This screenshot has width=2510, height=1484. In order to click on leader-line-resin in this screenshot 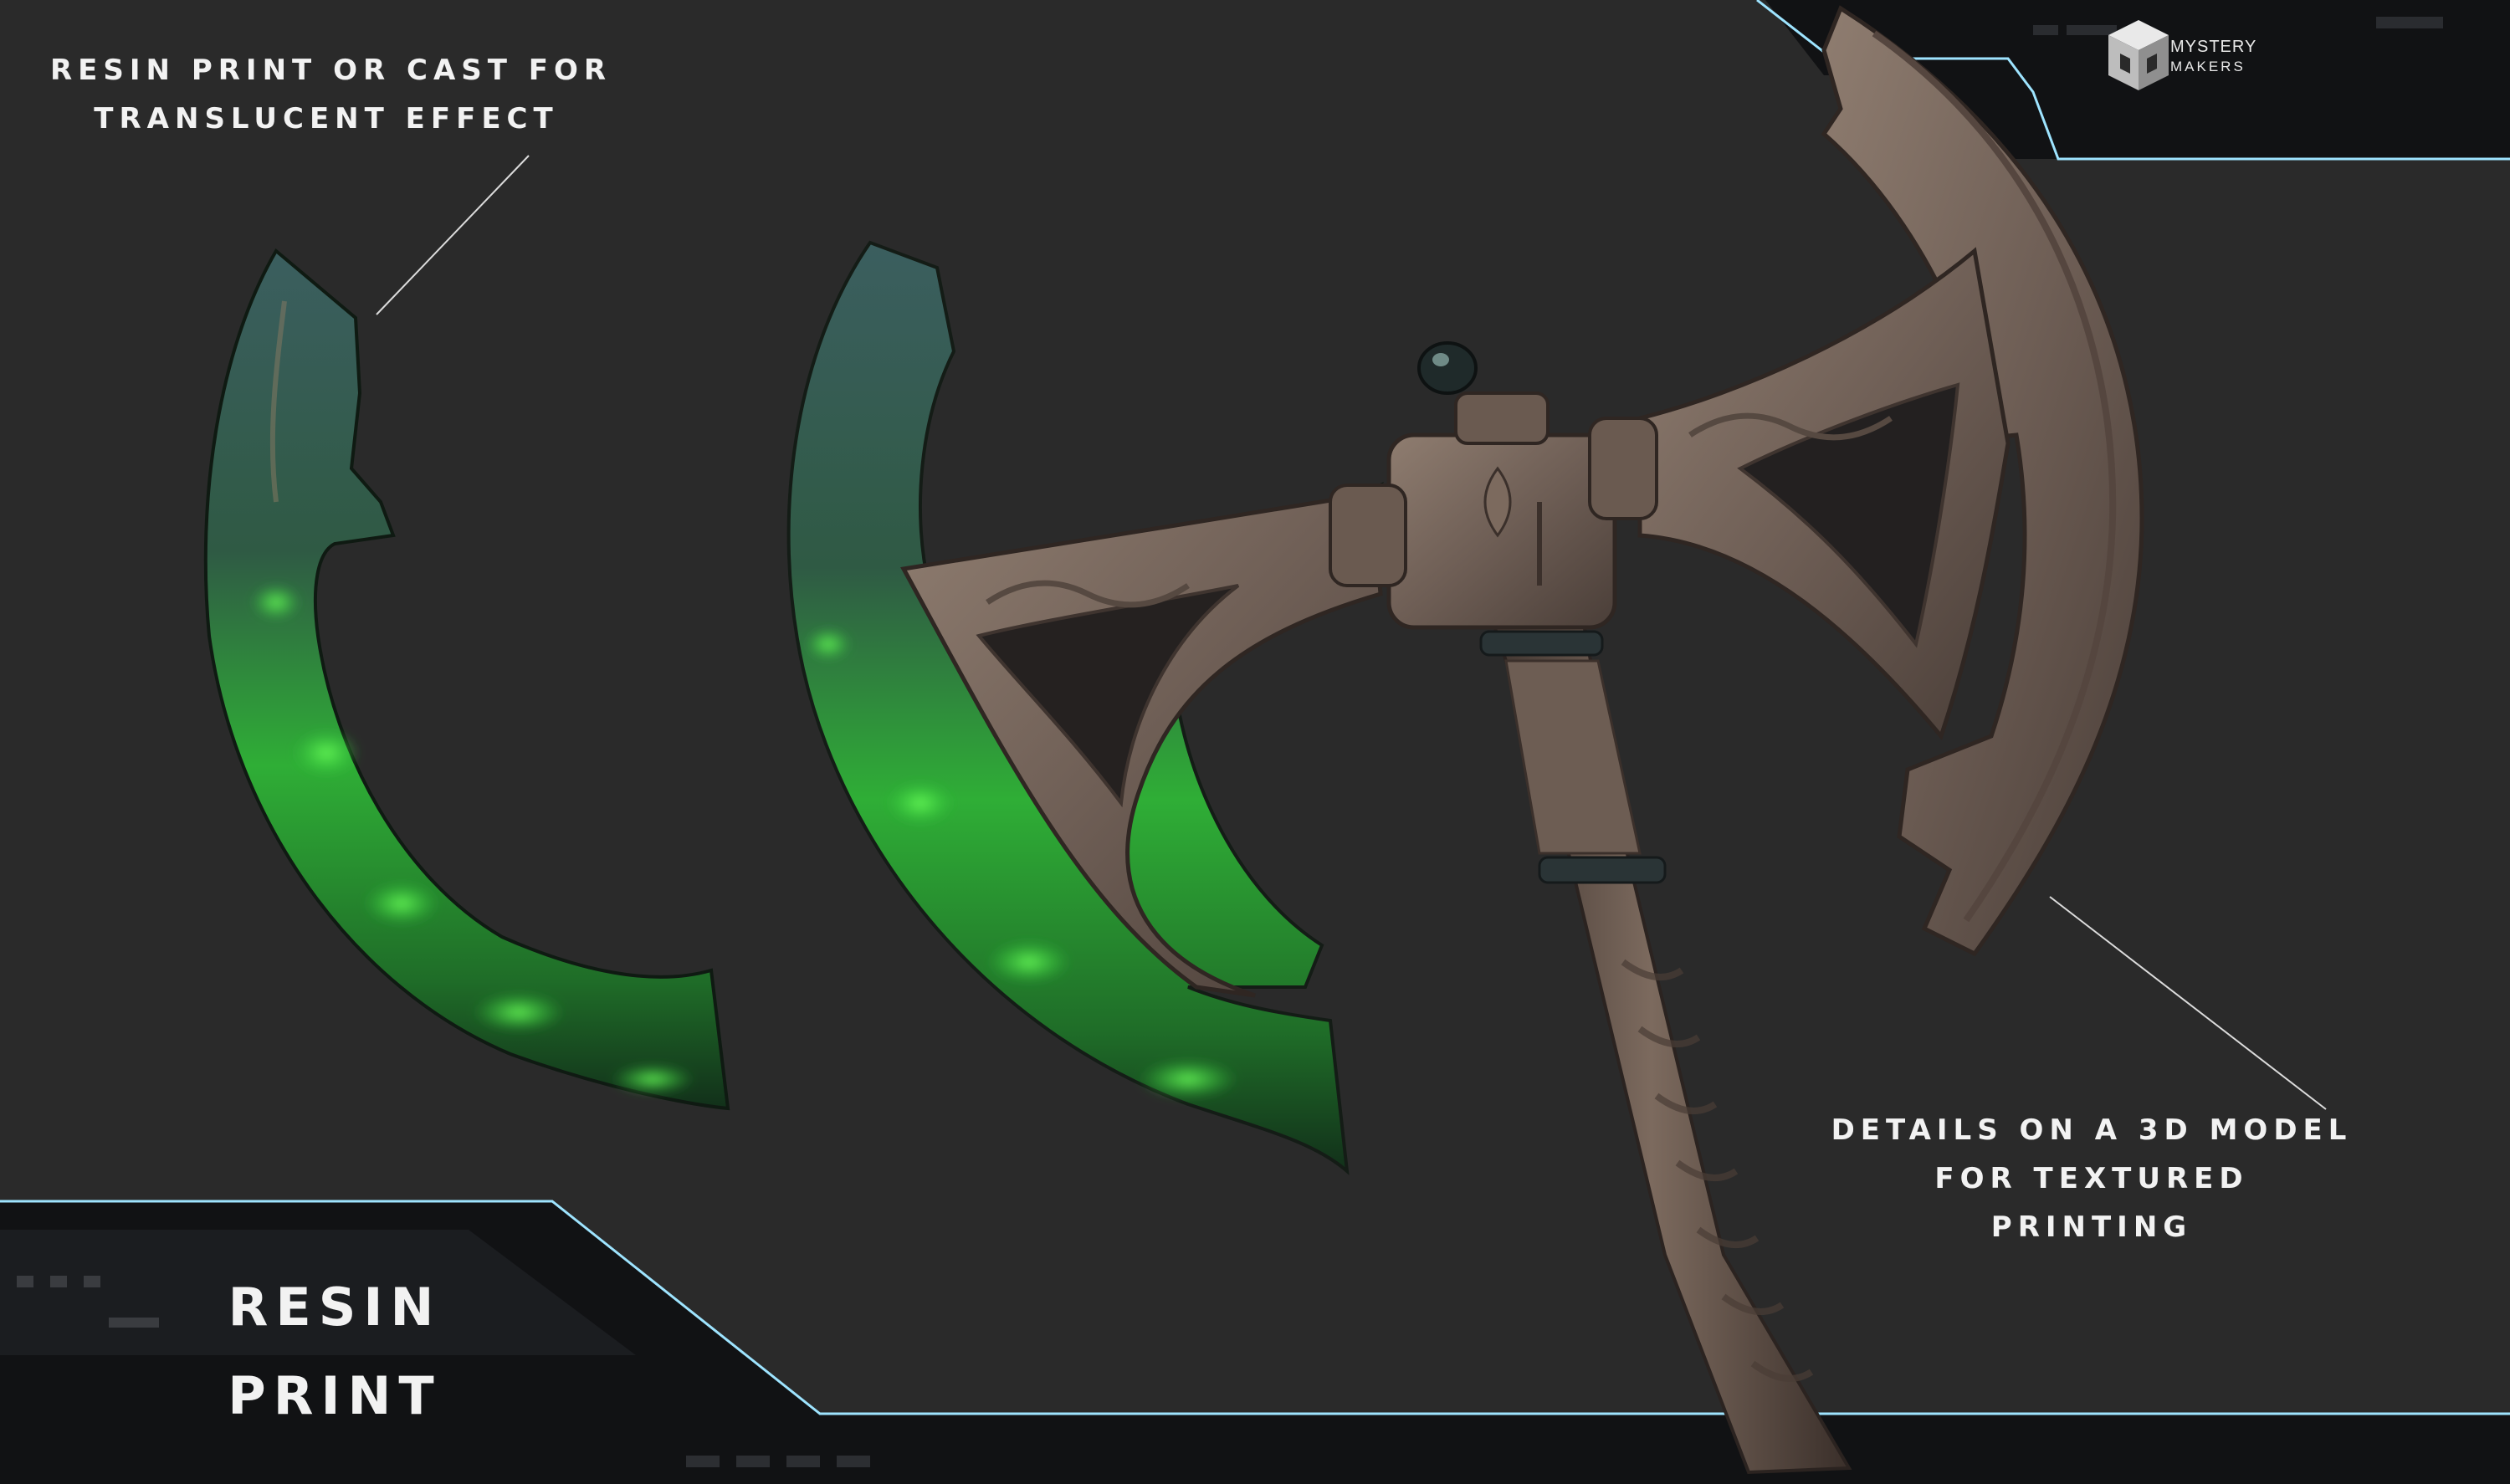, I will do `click(453, 235)`.